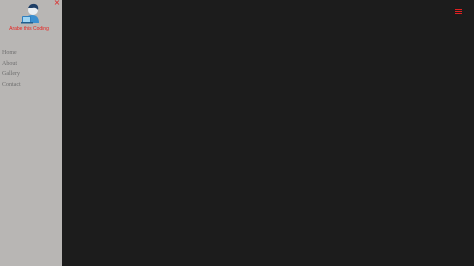  What do you see at coordinates (29, 29) in the screenshot?
I see `brand-name: Arabe this Coding` at bounding box center [29, 29].